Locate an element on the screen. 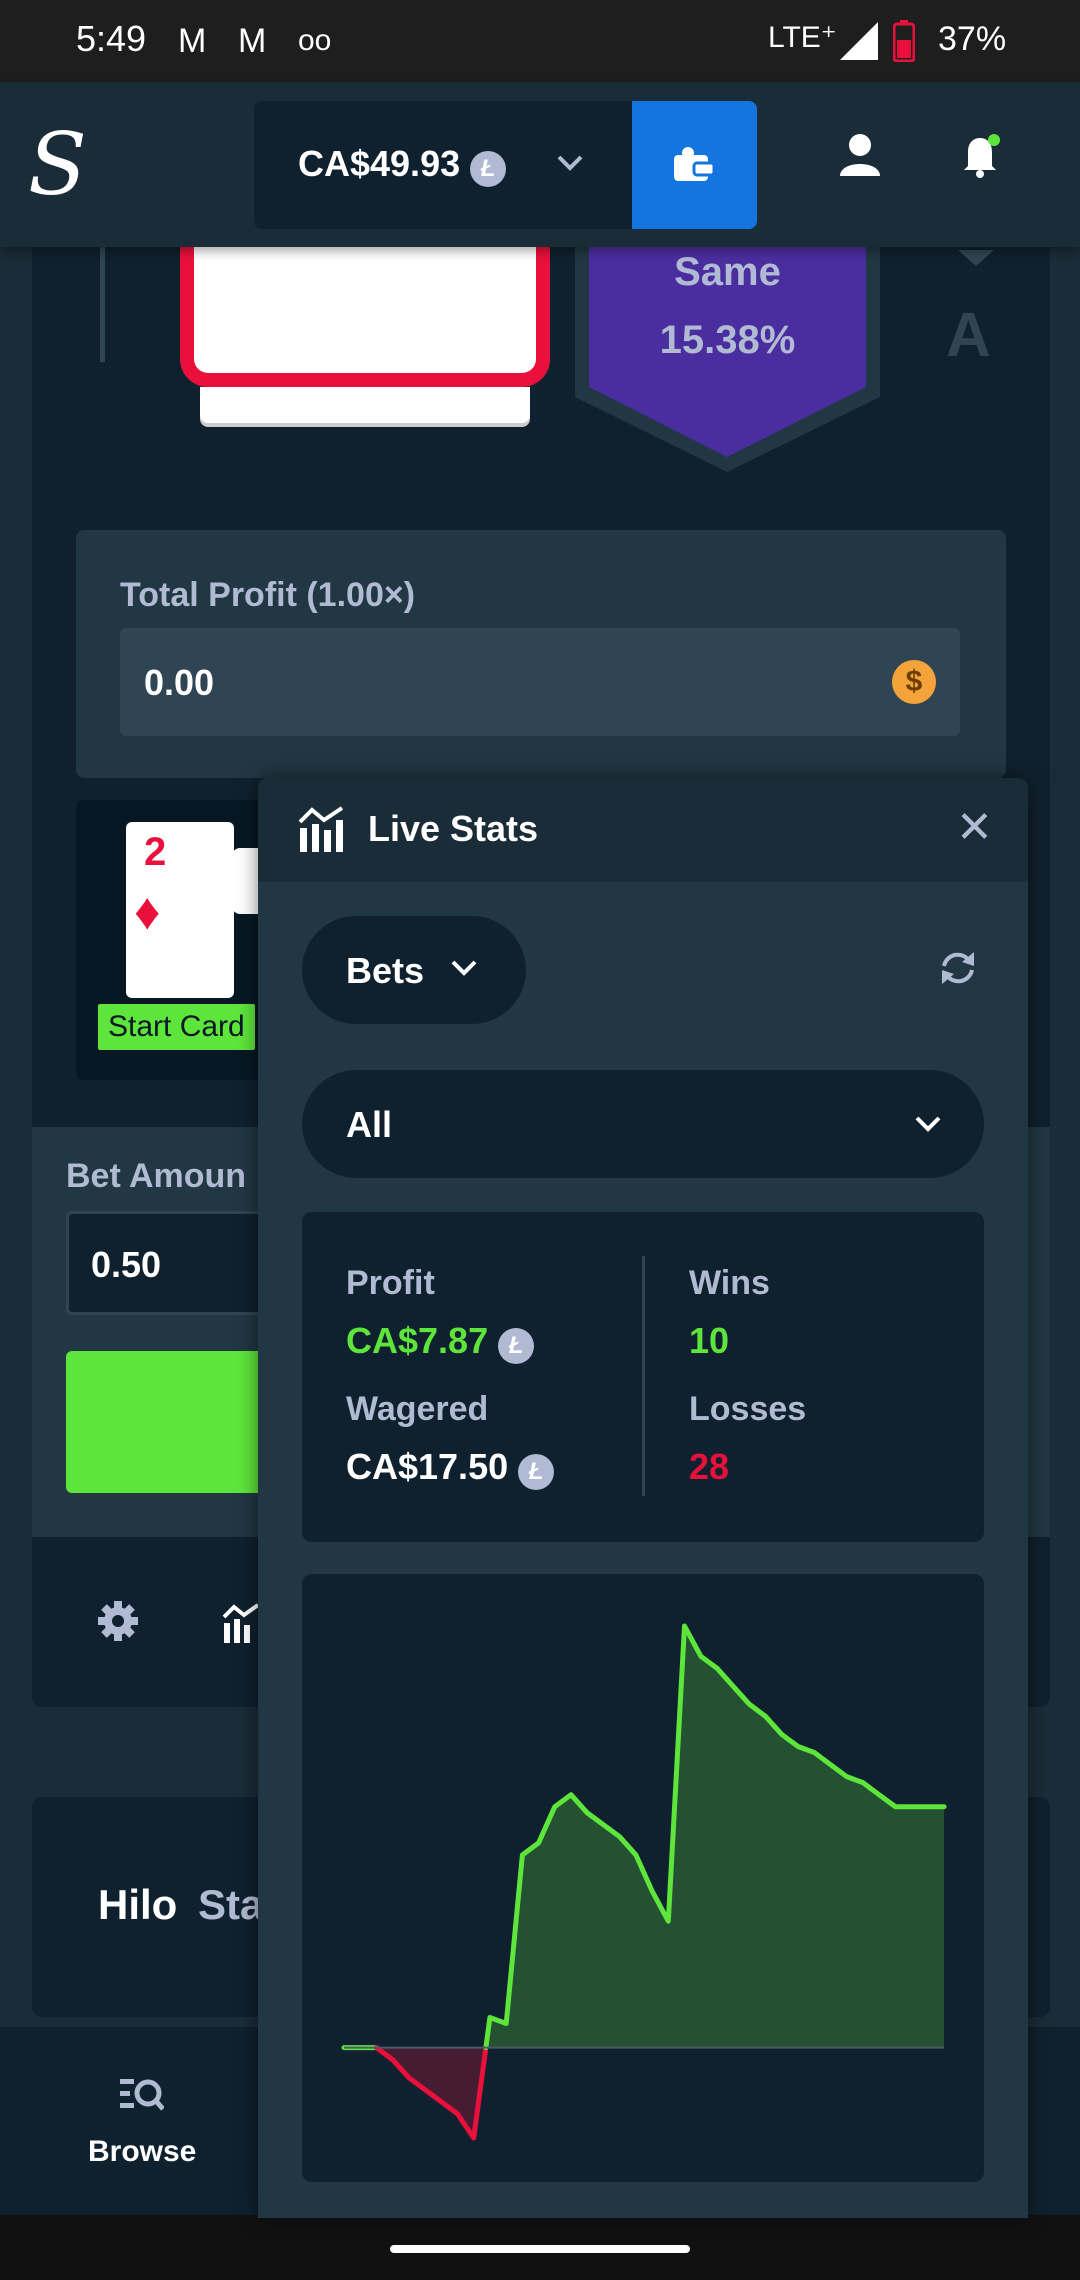 This screenshot has height=2280, width=1080. system-nav-bar is located at coordinates (540, 2247).